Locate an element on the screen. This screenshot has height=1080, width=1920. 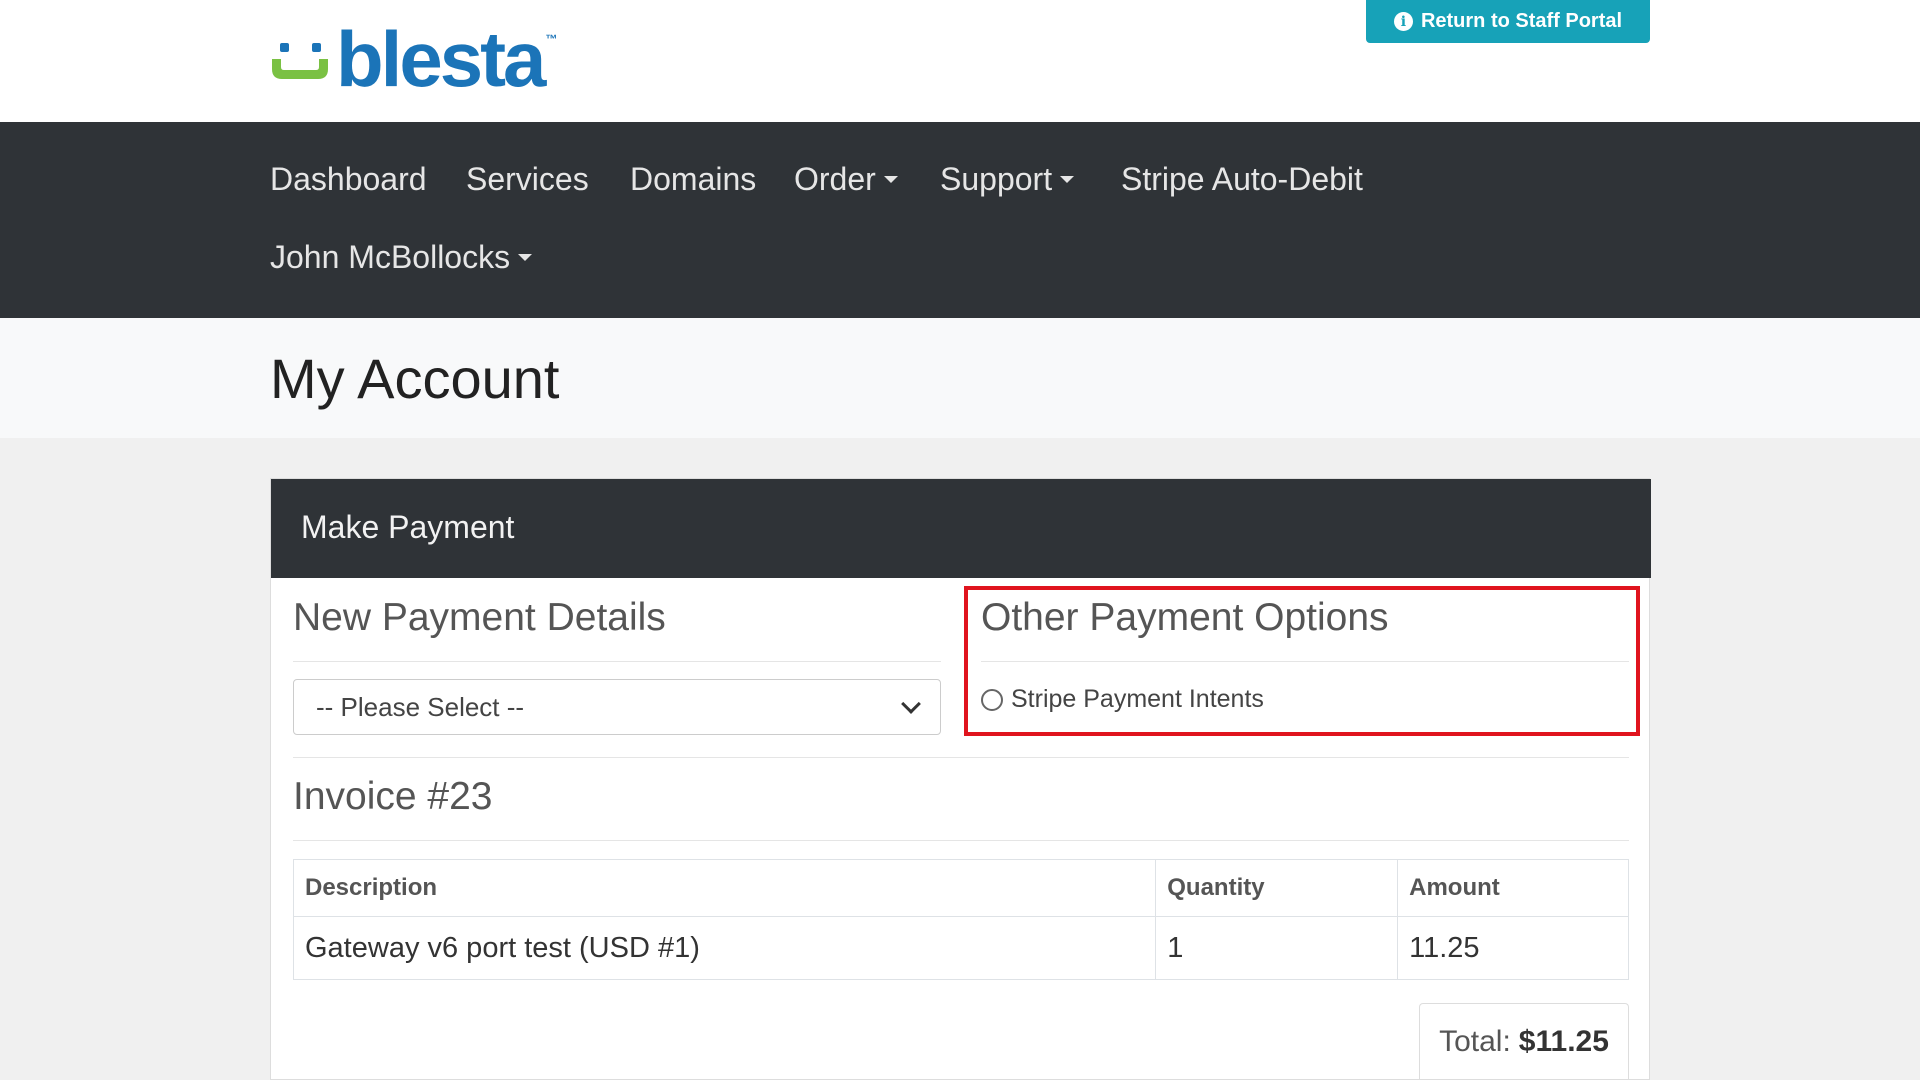
cell-description: Gateway v6 port test (USD #1) is located at coordinates (724, 948).